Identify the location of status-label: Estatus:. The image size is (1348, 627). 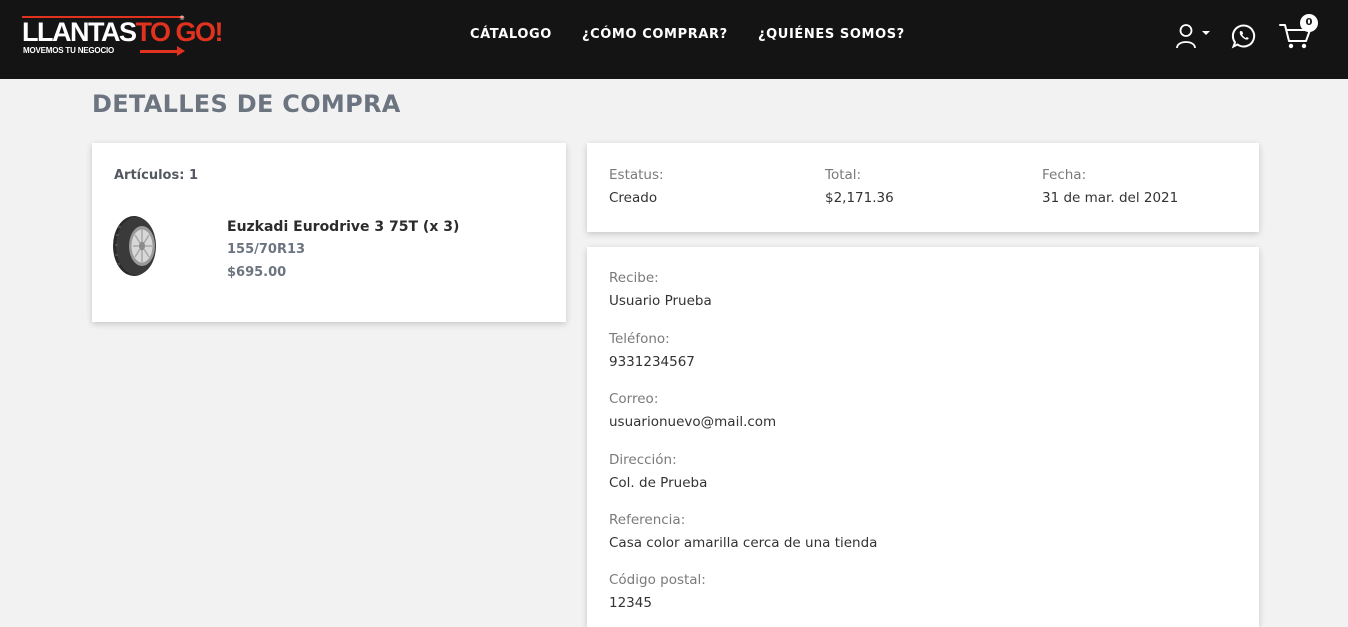
(636, 175).